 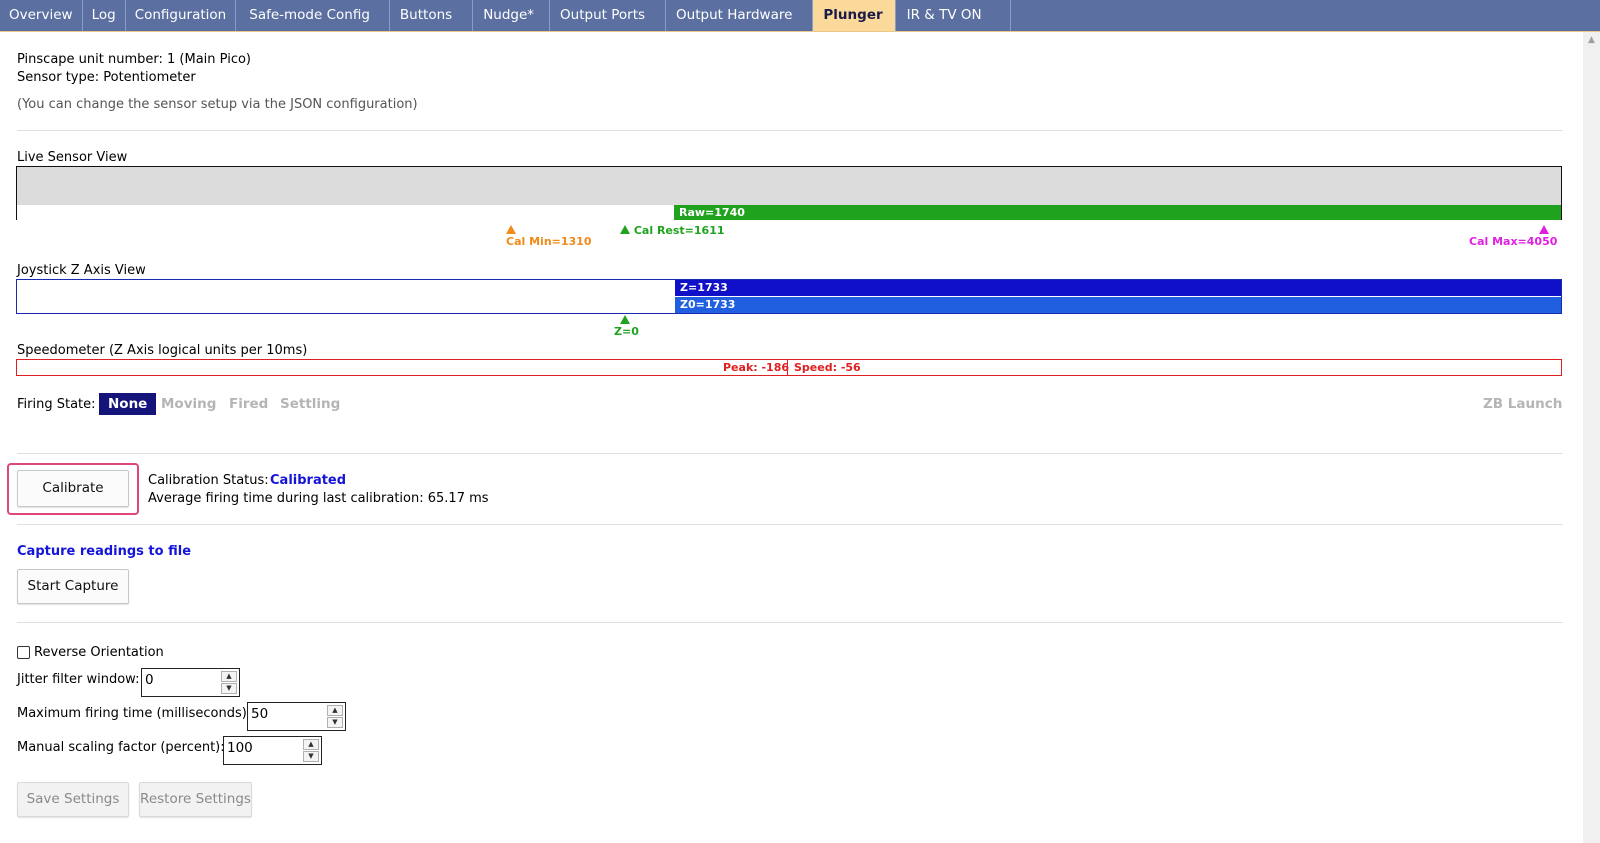 I want to click on peak-label: Peak: -186, so click(x=756, y=367).